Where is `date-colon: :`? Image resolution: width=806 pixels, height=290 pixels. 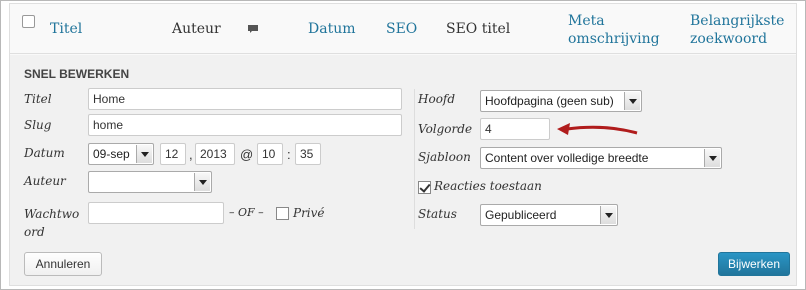 date-colon: : is located at coordinates (289, 154).